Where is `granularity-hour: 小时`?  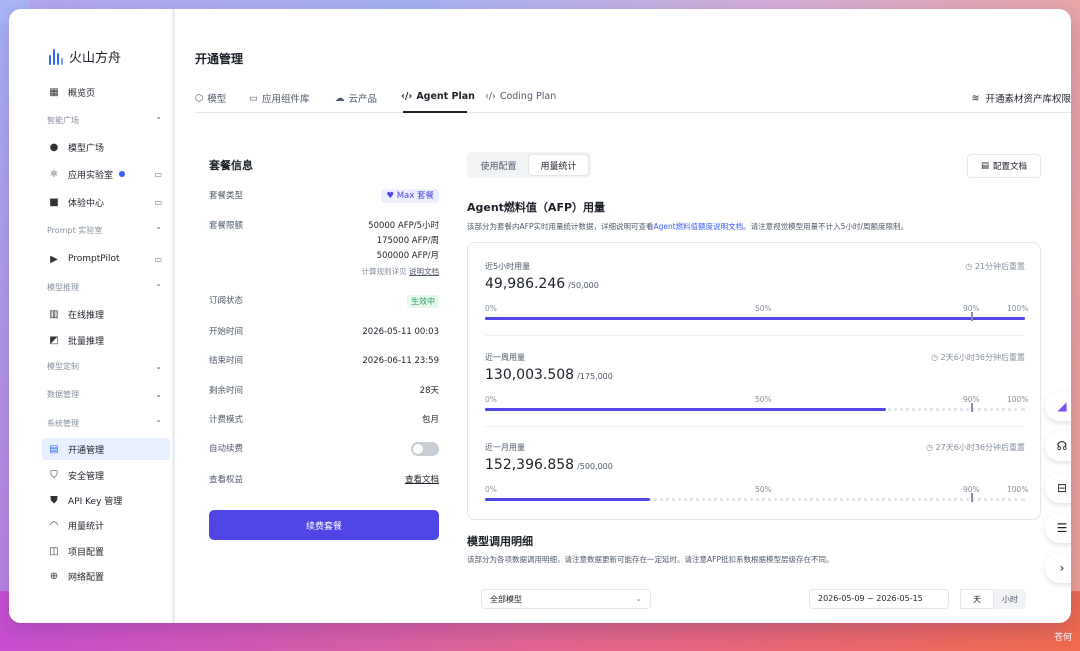 granularity-hour: 小时 is located at coordinates (1010, 599).